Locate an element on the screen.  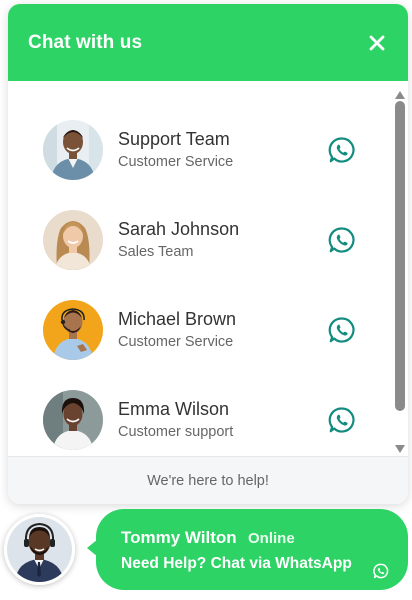
agent-name: Support Team is located at coordinates (174, 139).